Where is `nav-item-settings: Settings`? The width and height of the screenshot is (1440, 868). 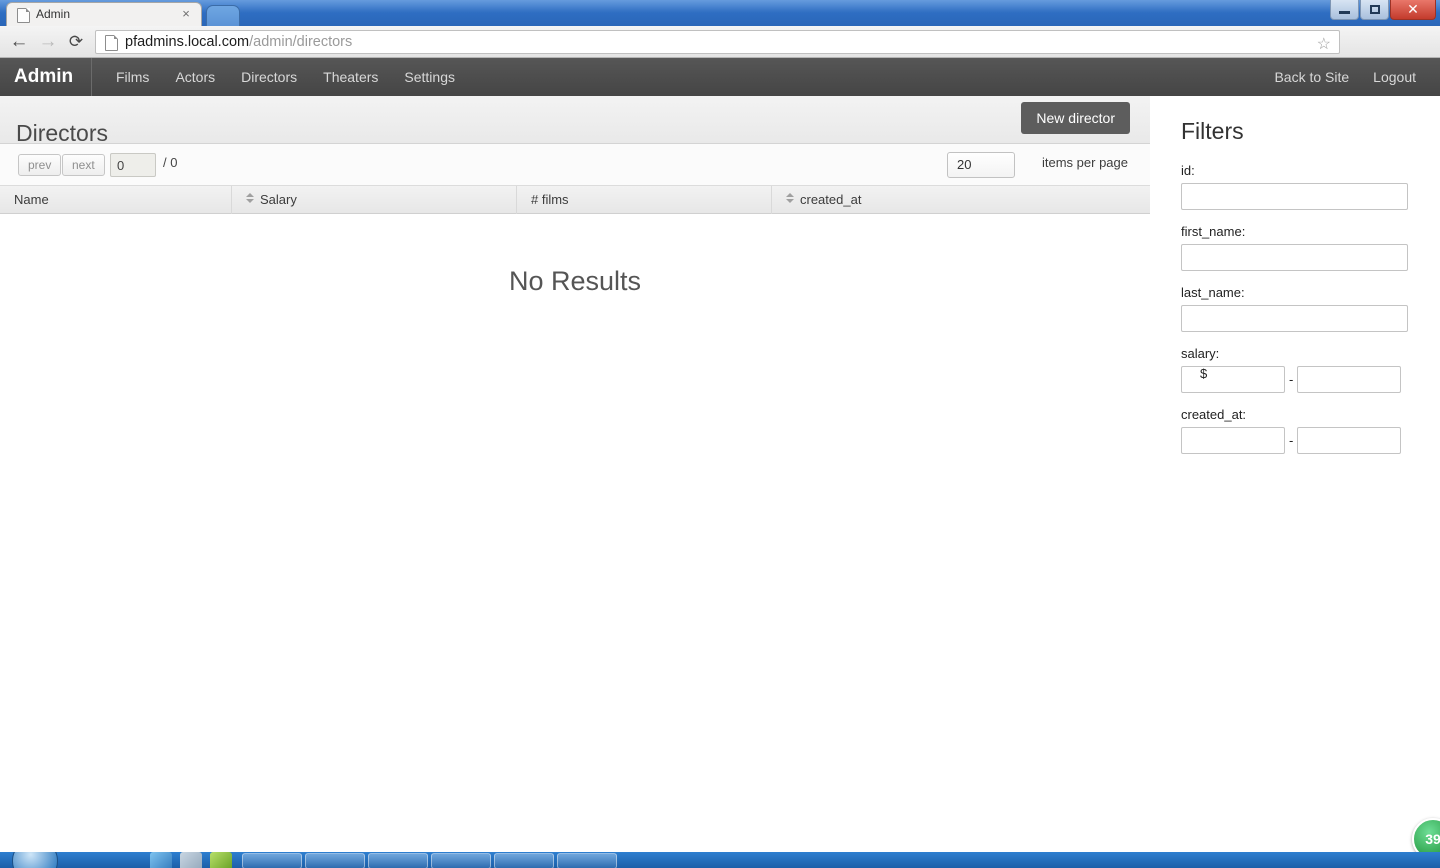
nav-item-settings: Settings is located at coordinates (429, 77).